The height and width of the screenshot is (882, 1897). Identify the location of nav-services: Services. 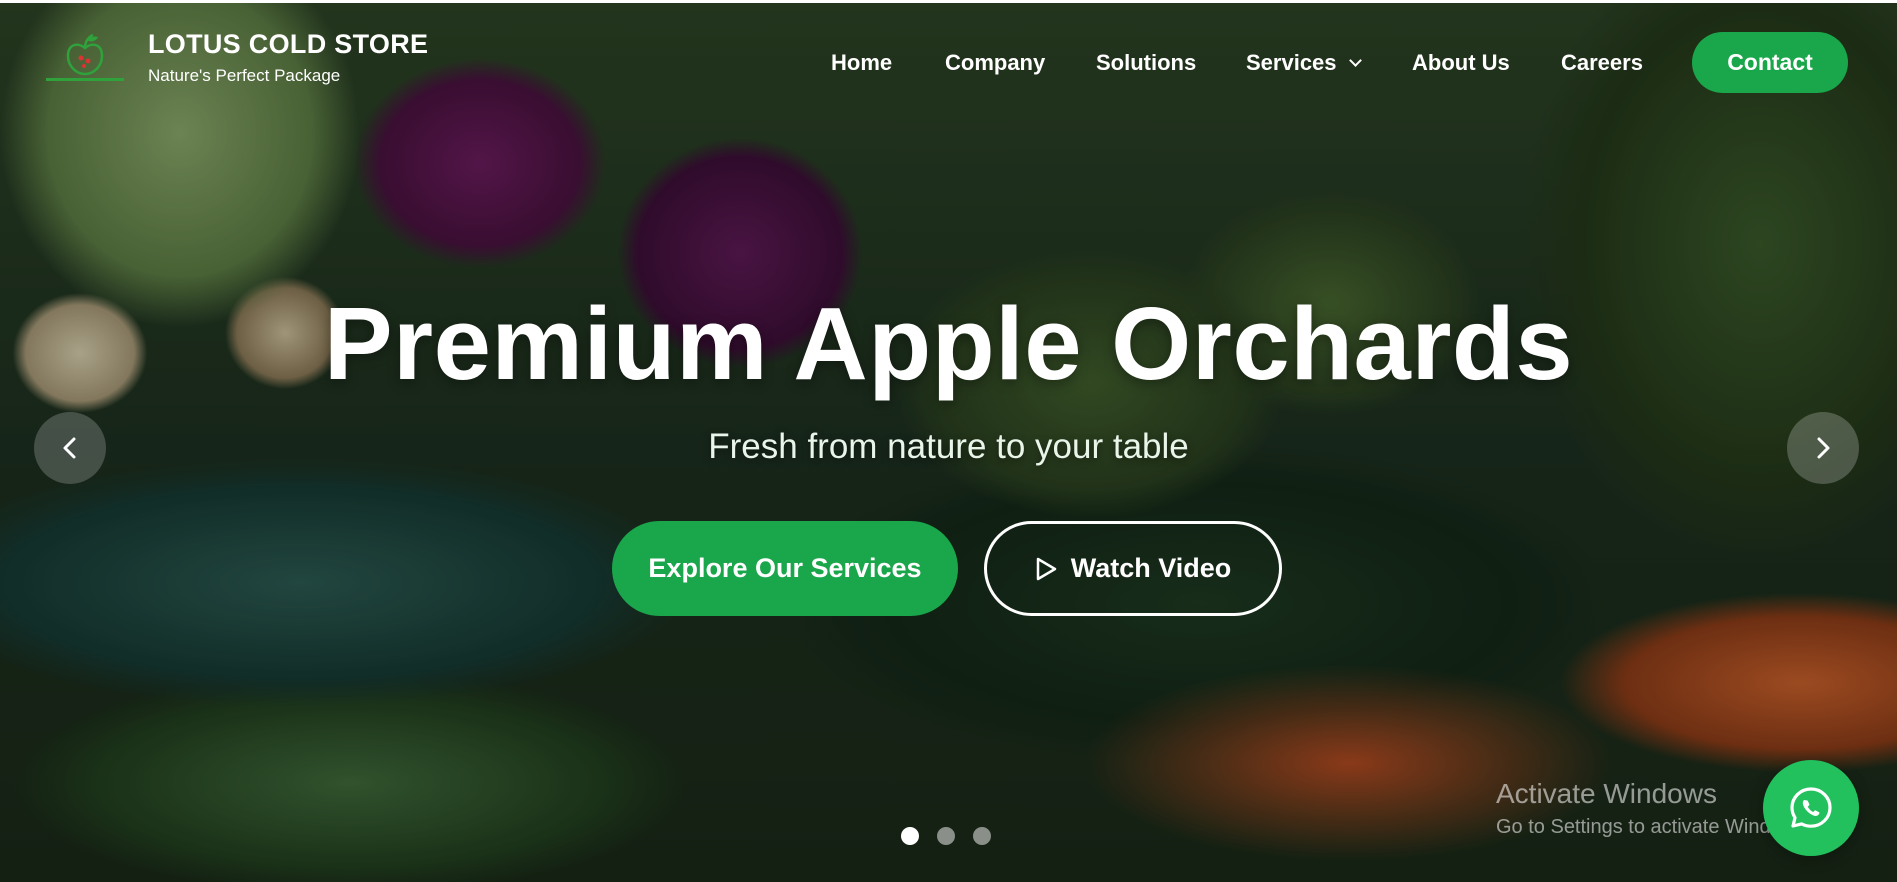
(1304, 63).